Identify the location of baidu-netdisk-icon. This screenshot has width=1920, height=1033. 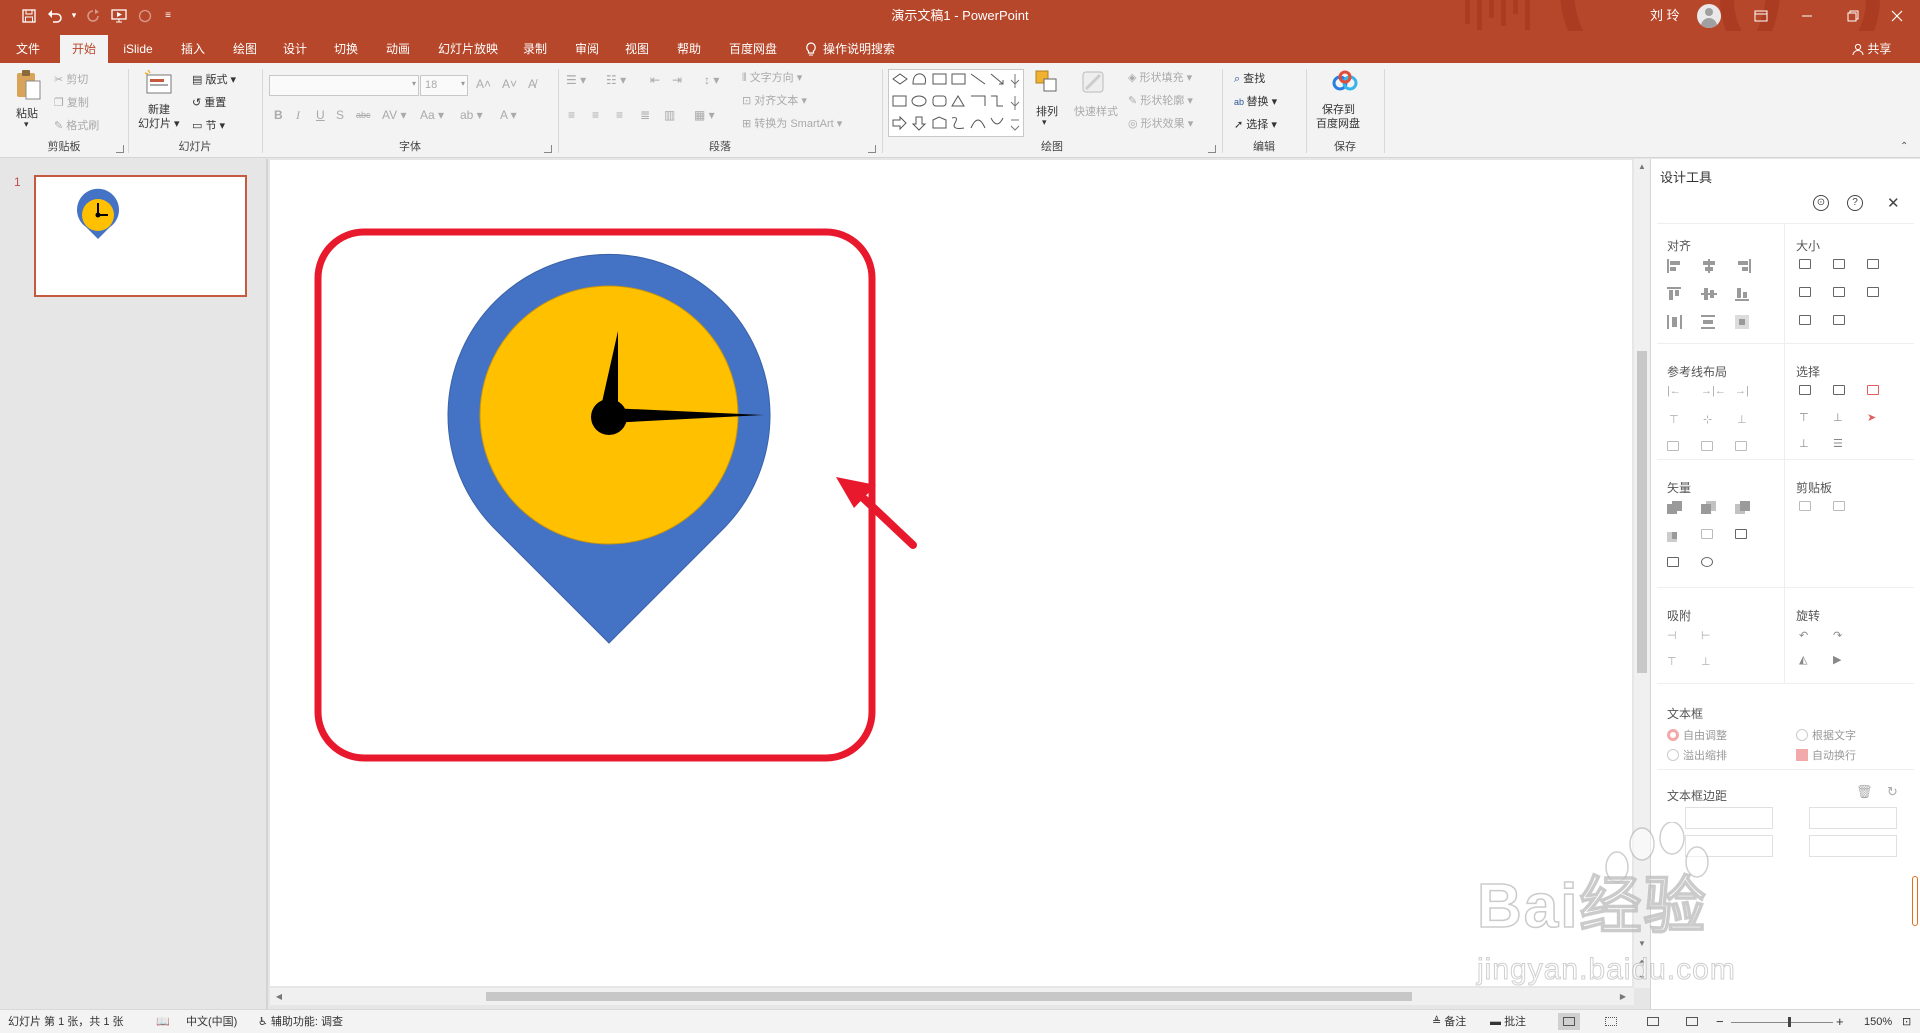
(1345, 82).